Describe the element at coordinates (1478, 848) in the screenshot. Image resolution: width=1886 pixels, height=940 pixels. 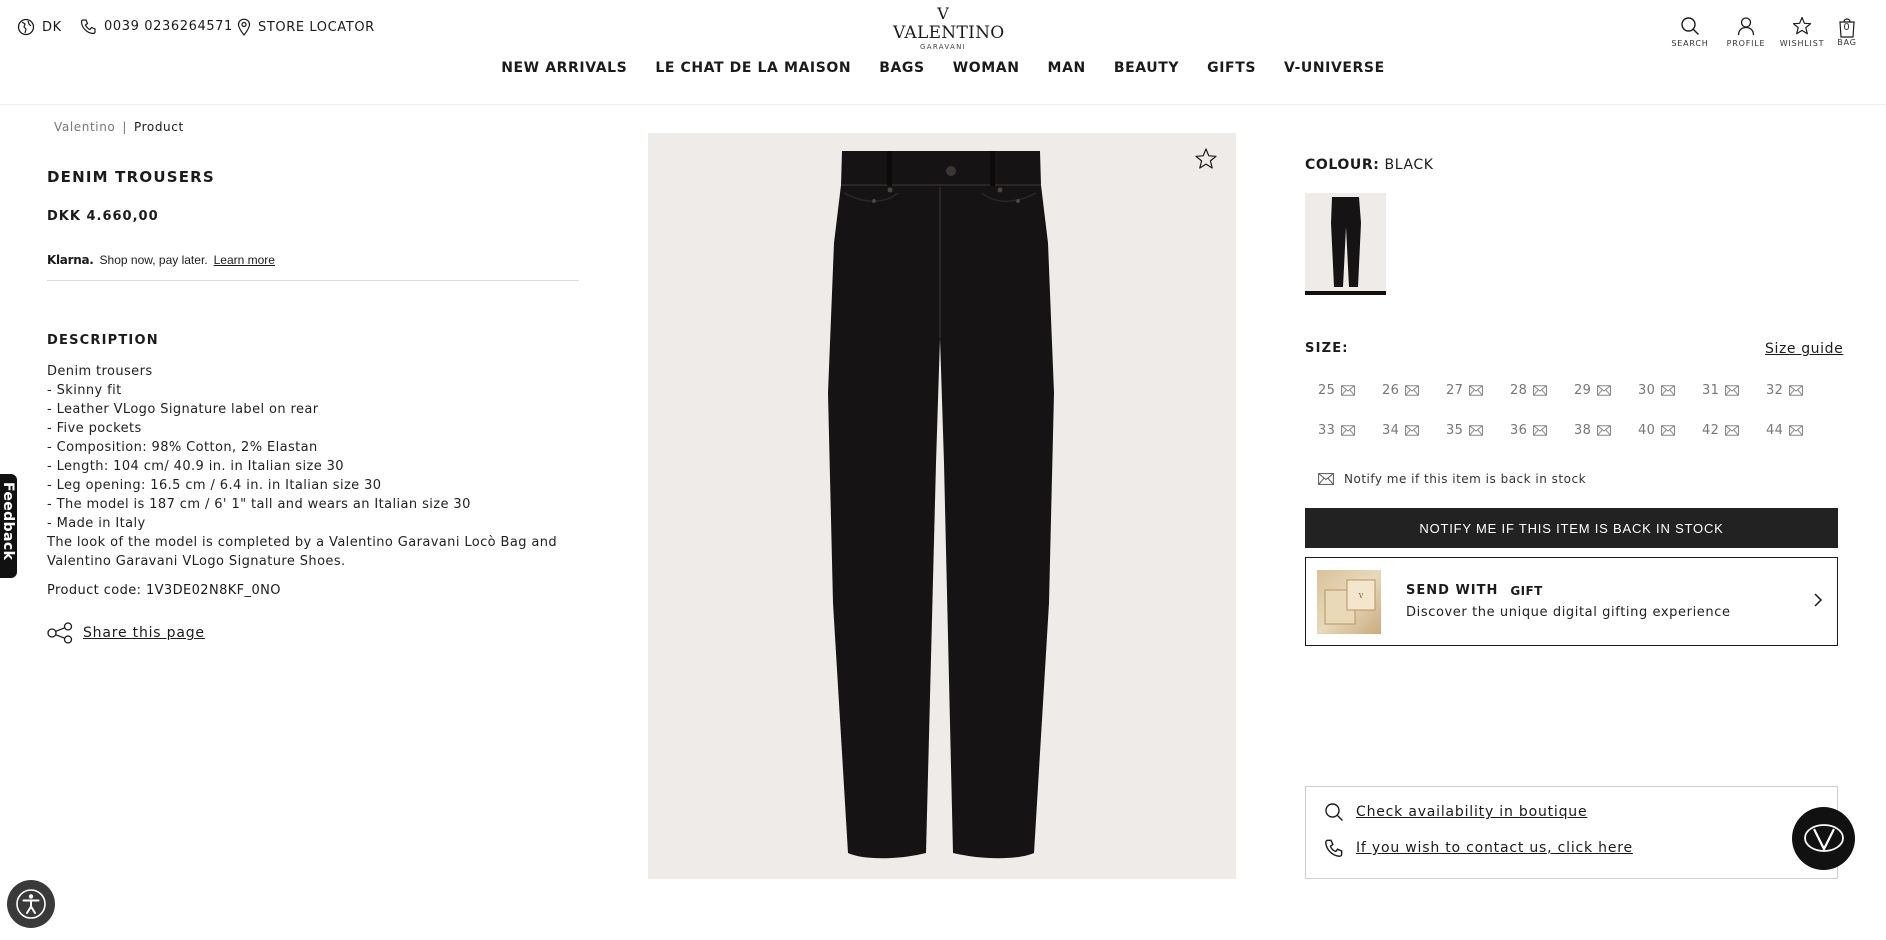
I see `contact-us-link: If you wish to contact us, click here` at that location.